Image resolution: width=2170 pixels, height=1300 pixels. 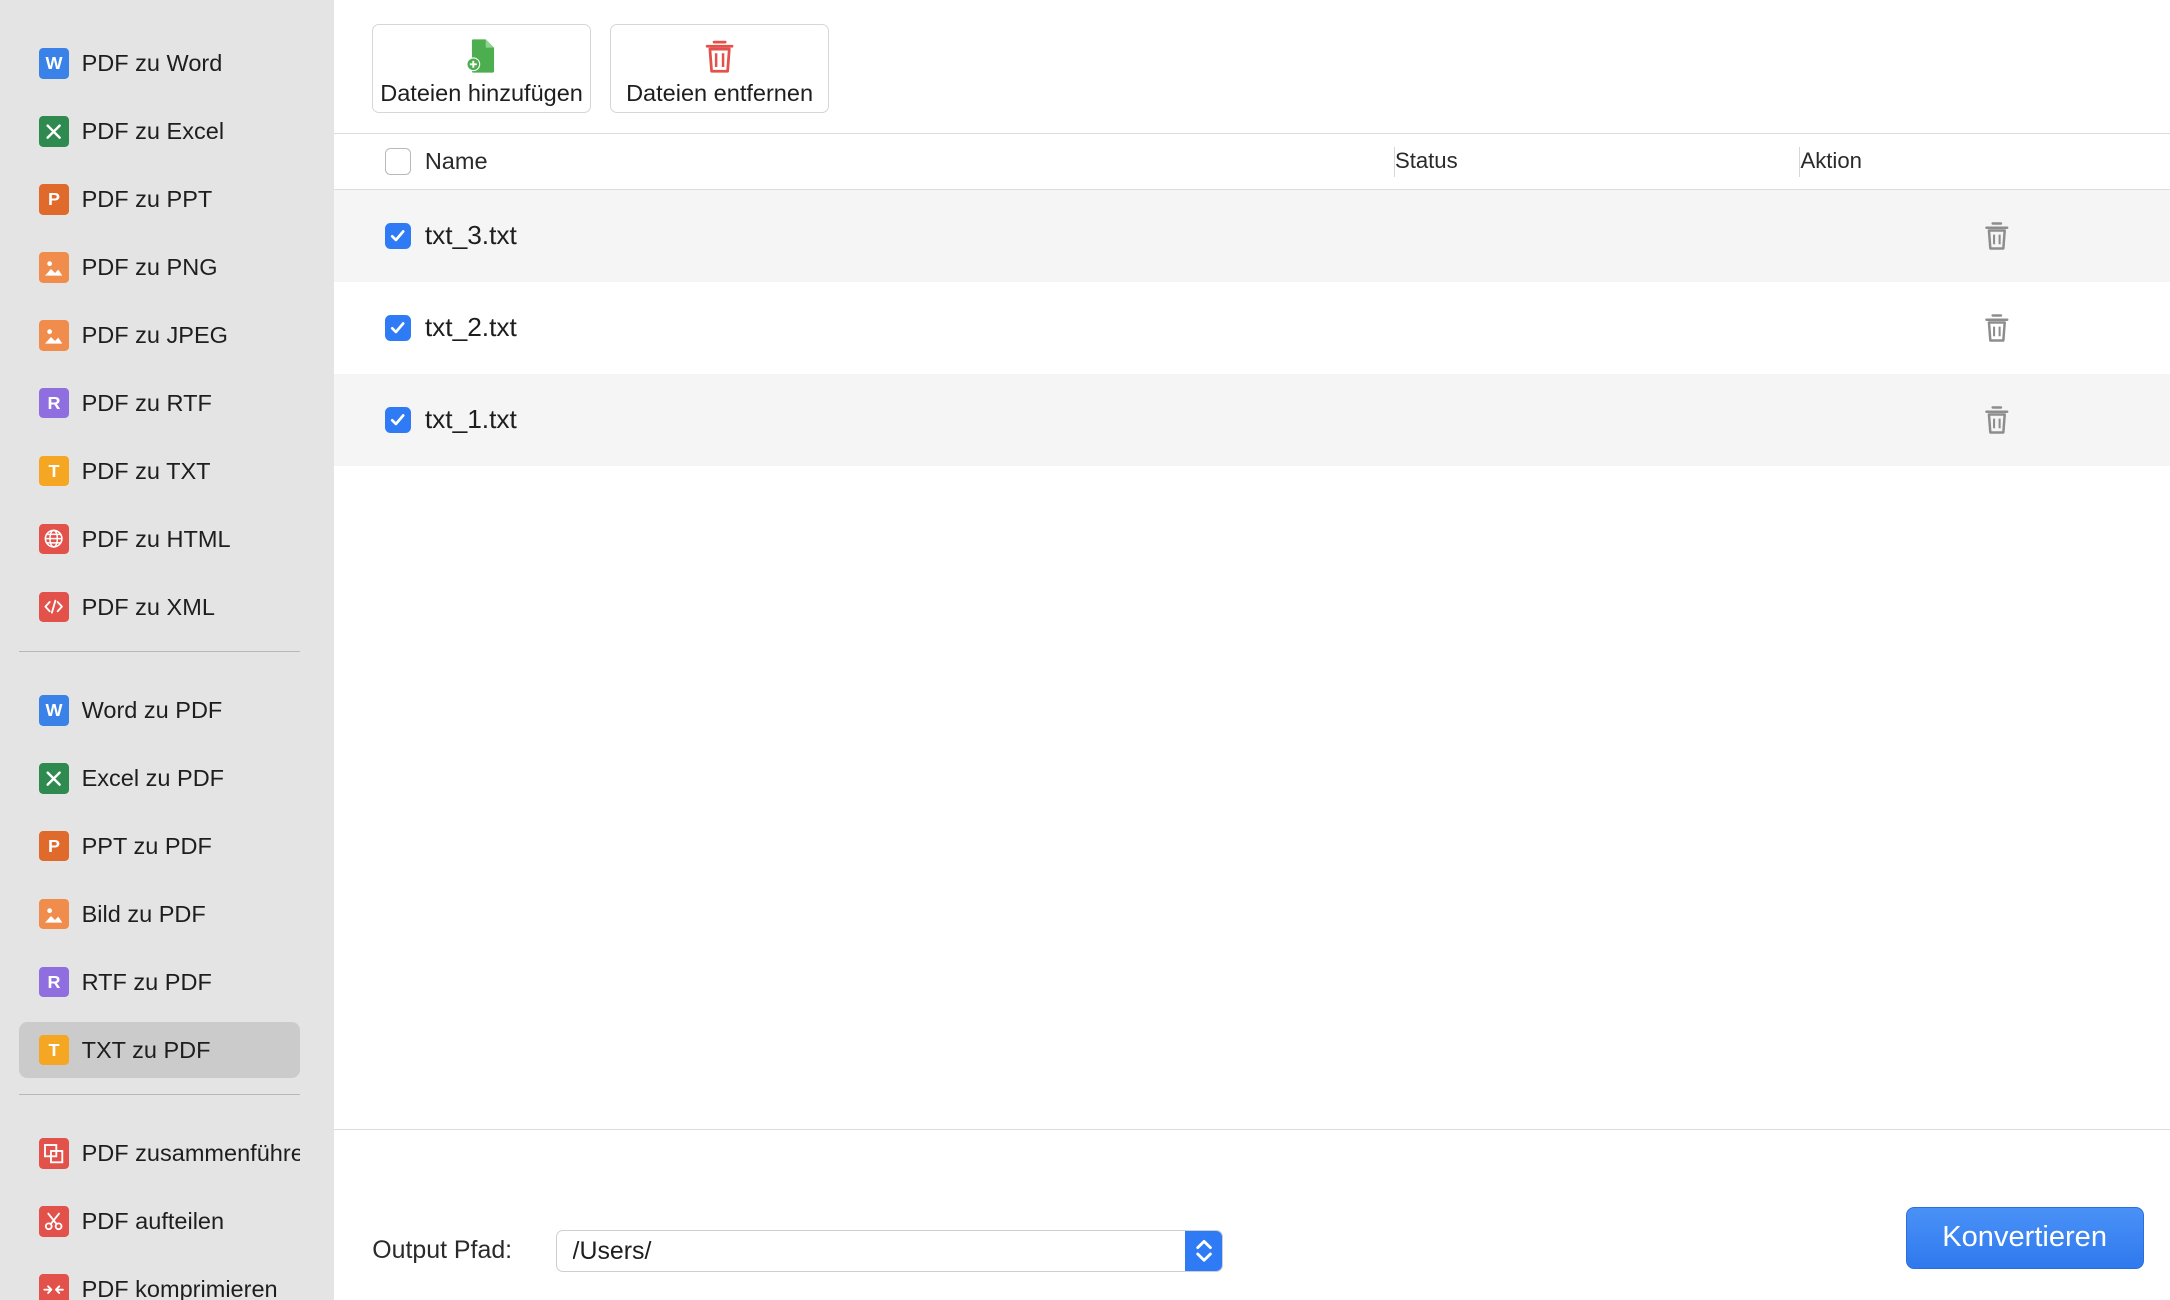 What do you see at coordinates (148, 606) in the screenshot?
I see `sidebar-item-label: PDF zu XML` at bounding box center [148, 606].